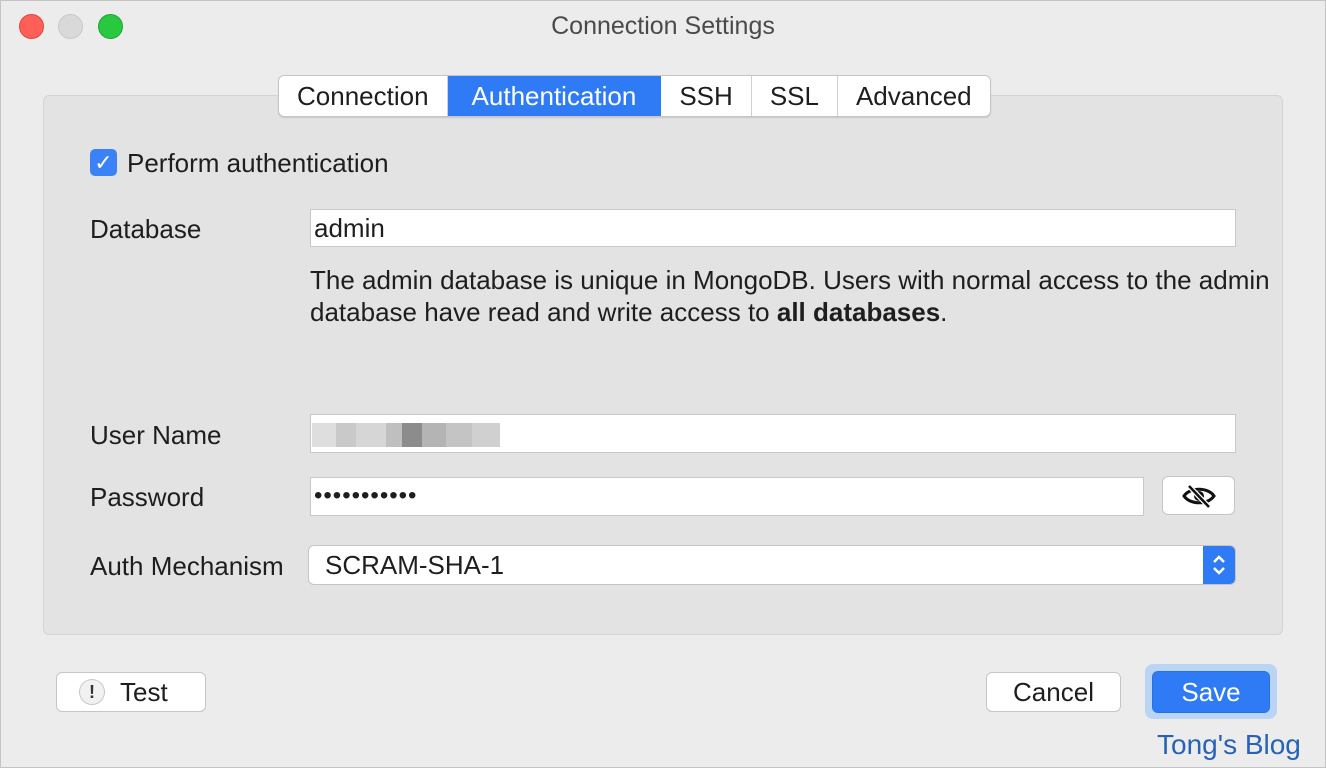 The image size is (1326, 768). Describe the element at coordinates (70, 26) in the screenshot. I see `minimize-window-button` at that location.